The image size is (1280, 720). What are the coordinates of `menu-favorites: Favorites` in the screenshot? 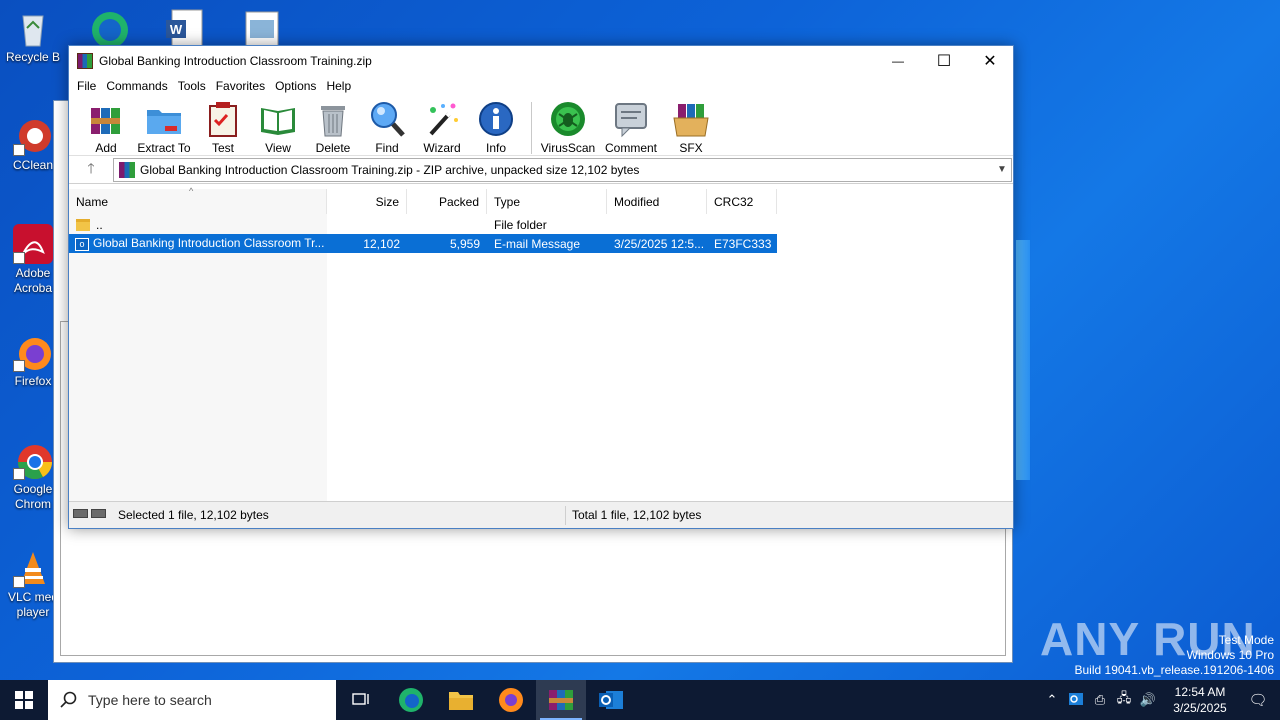 It's located at (243, 86).